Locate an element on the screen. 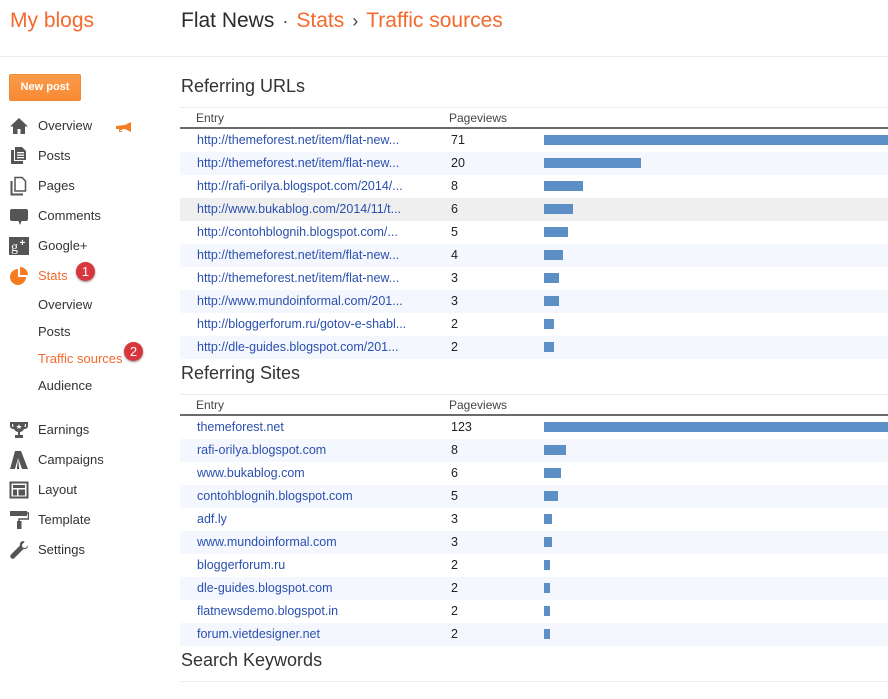 The height and width of the screenshot is (699, 888). table-row: contohblognih.blogspot.com 5 is located at coordinates (534, 496).